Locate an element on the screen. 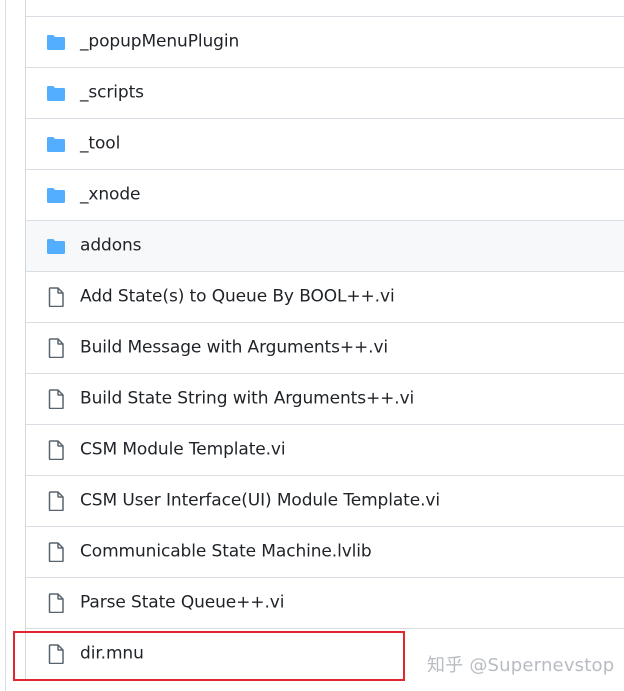 This screenshot has width=624, height=691. file-row: Add State(s) to Queue By BOOL++.vi is located at coordinates (325, 296).